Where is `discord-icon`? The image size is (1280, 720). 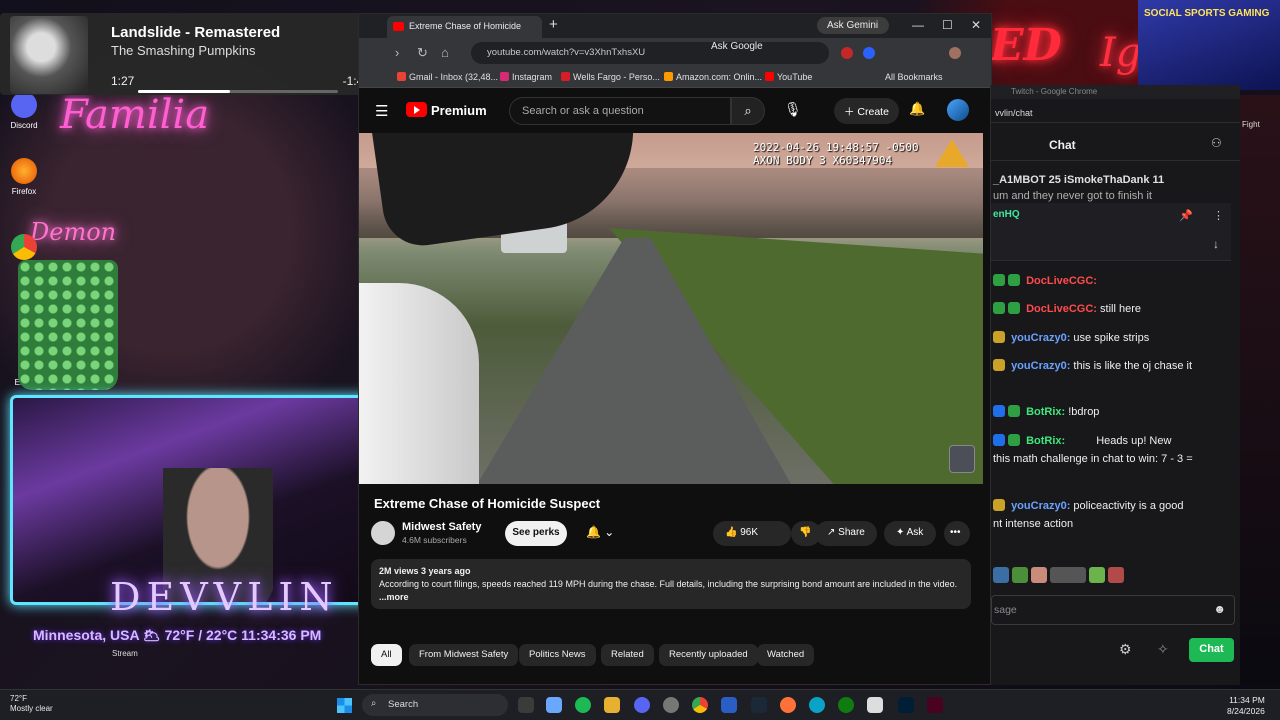 discord-icon is located at coordinates (642, 705).